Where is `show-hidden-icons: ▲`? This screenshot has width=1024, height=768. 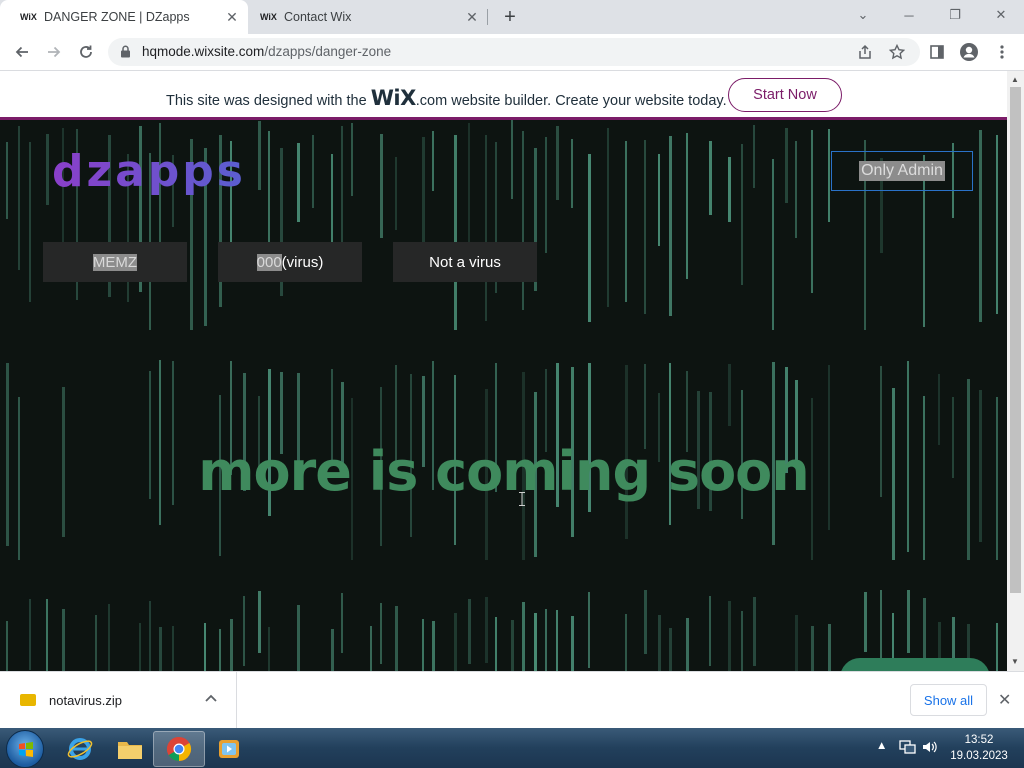 show-hidden-icons: ▲ is located at coordinates (881, 746).